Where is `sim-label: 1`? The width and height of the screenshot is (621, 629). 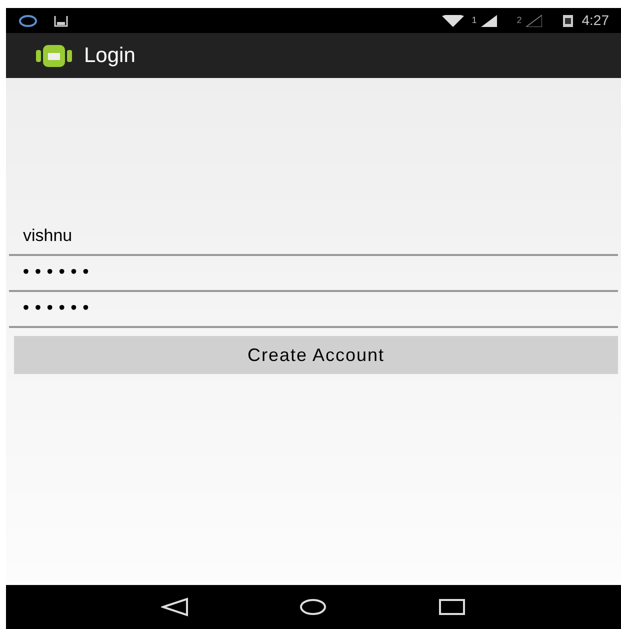
sim-label: 1 is located at coordinates (474, 20).